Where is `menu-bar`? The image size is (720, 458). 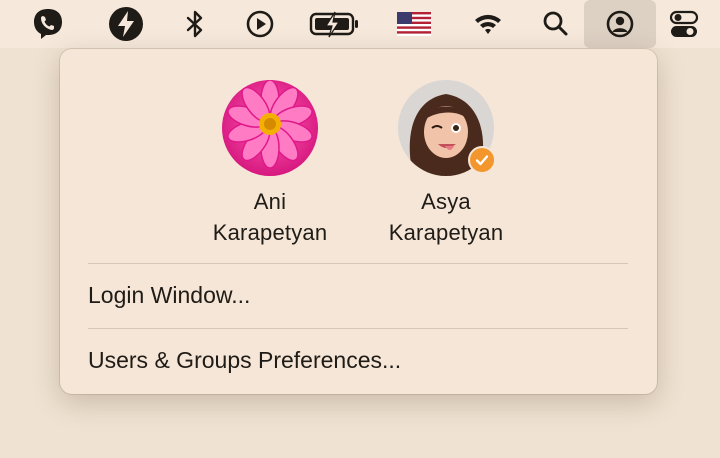 menu-bar is located at coordinates (360, 24).